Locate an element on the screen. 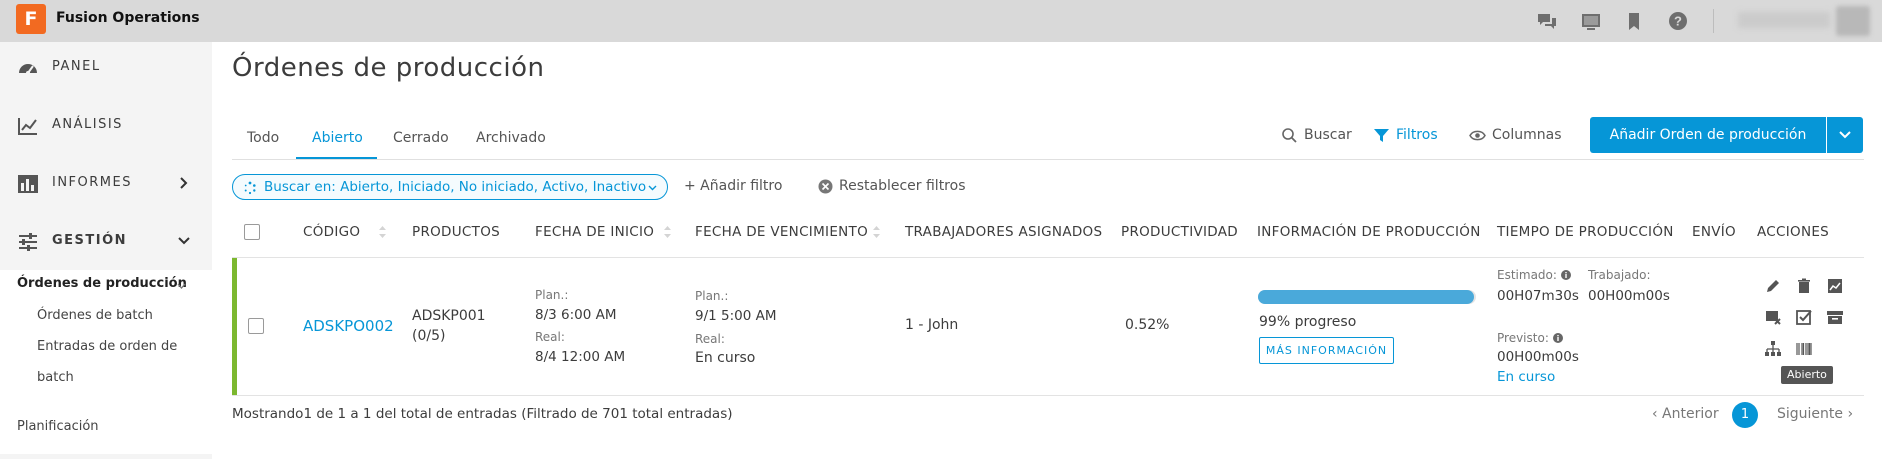  worked-label: Trabajado: is located at coordinates (1619, 275).